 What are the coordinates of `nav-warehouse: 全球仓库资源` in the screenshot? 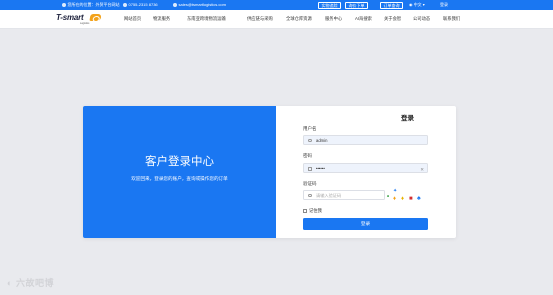 It's located at (299, 18).